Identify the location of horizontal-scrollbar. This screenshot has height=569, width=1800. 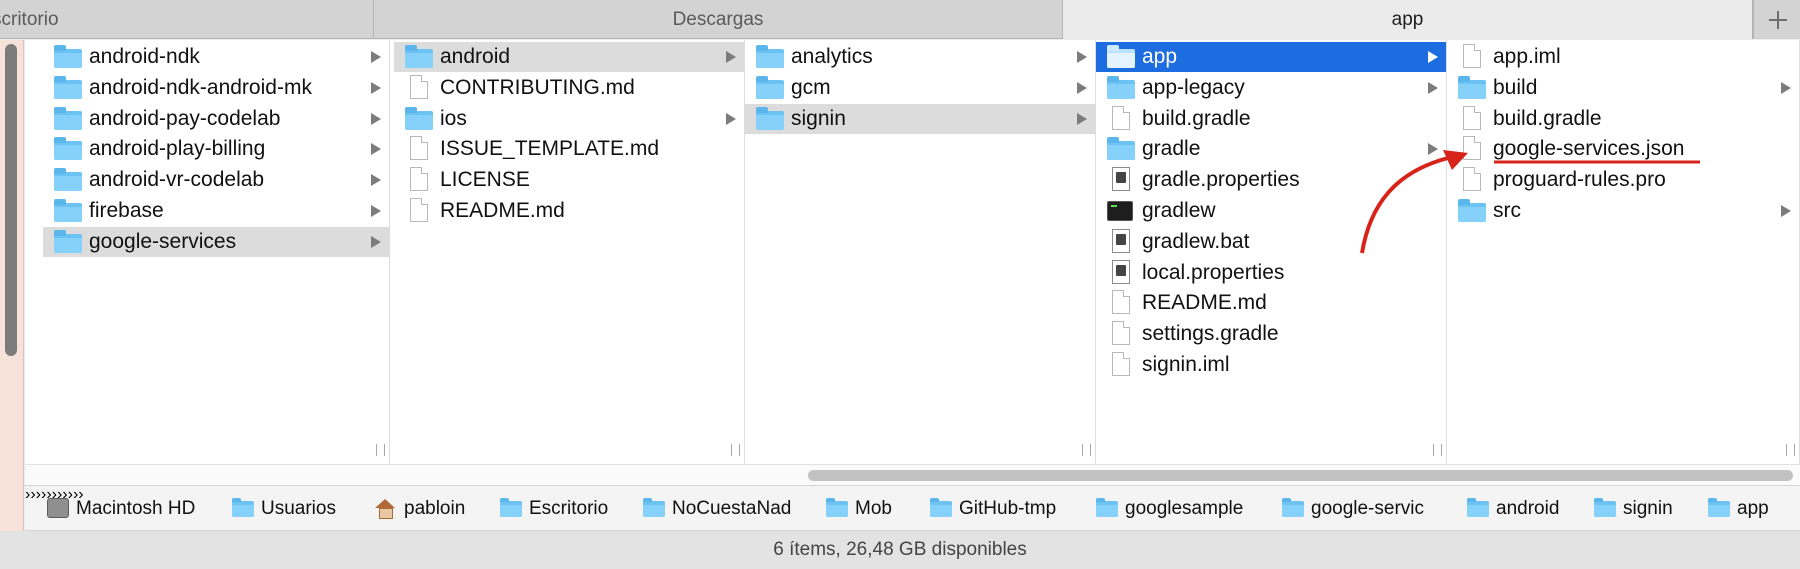
(912, 474).